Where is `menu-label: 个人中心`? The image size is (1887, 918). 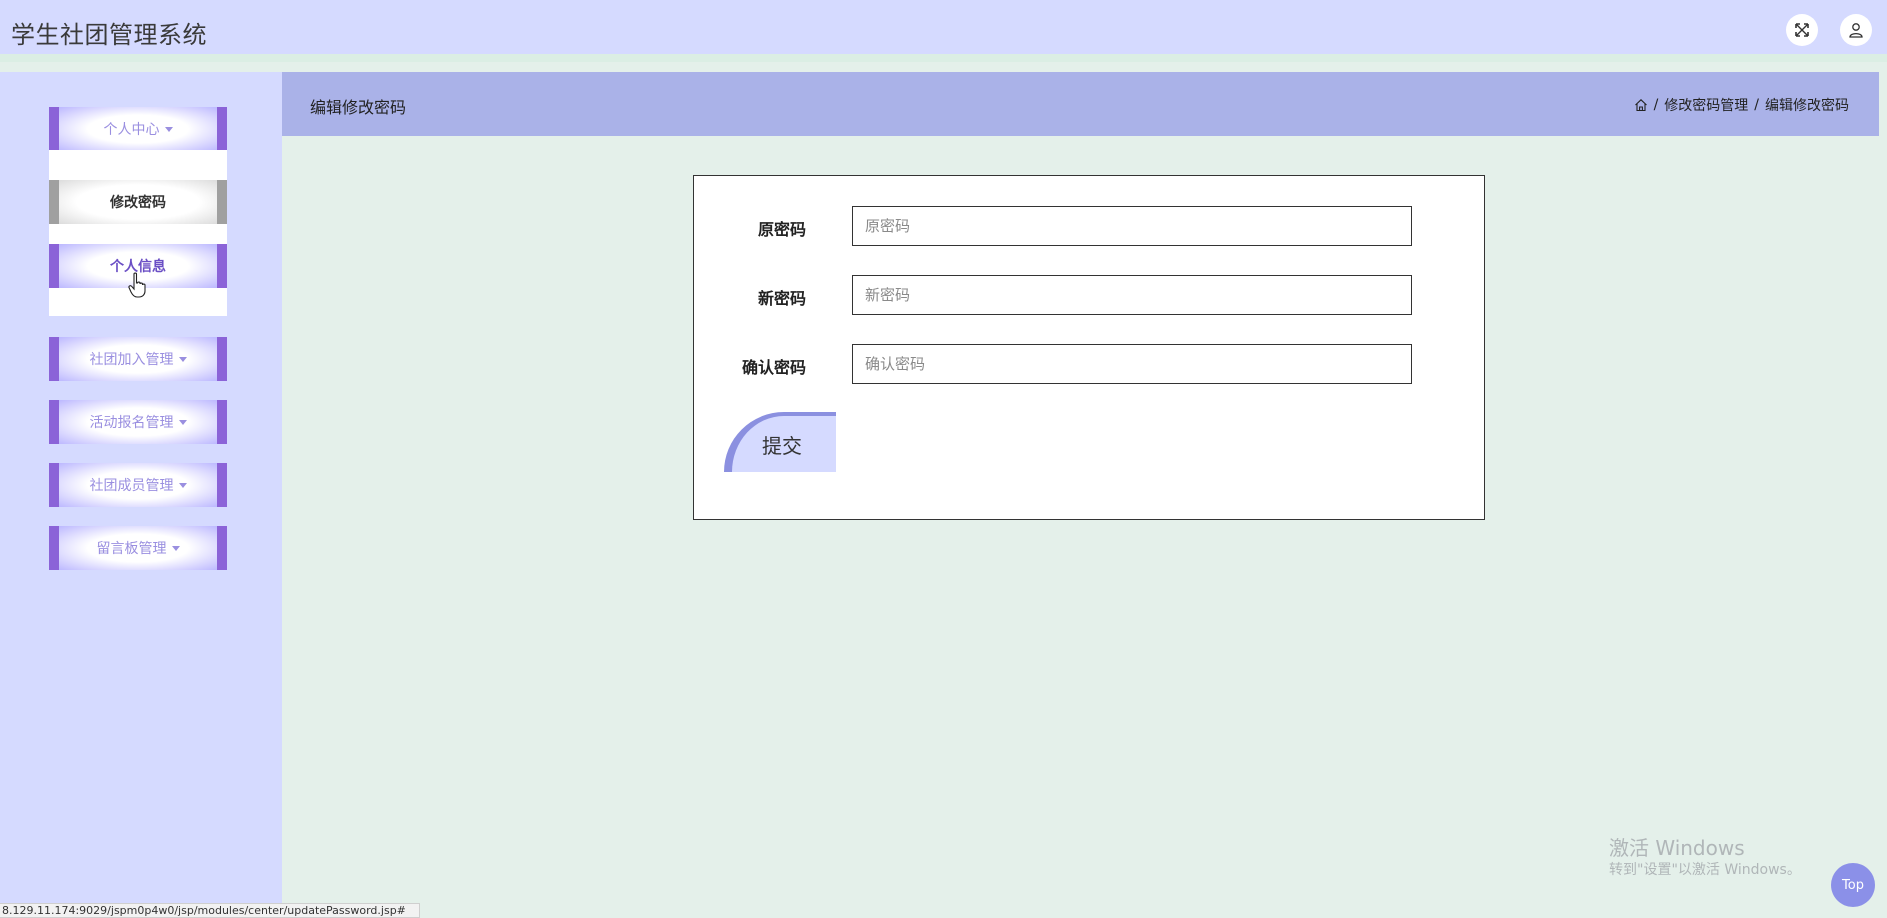 menu-label: 个人中心 is located at coordinates (131, 130).